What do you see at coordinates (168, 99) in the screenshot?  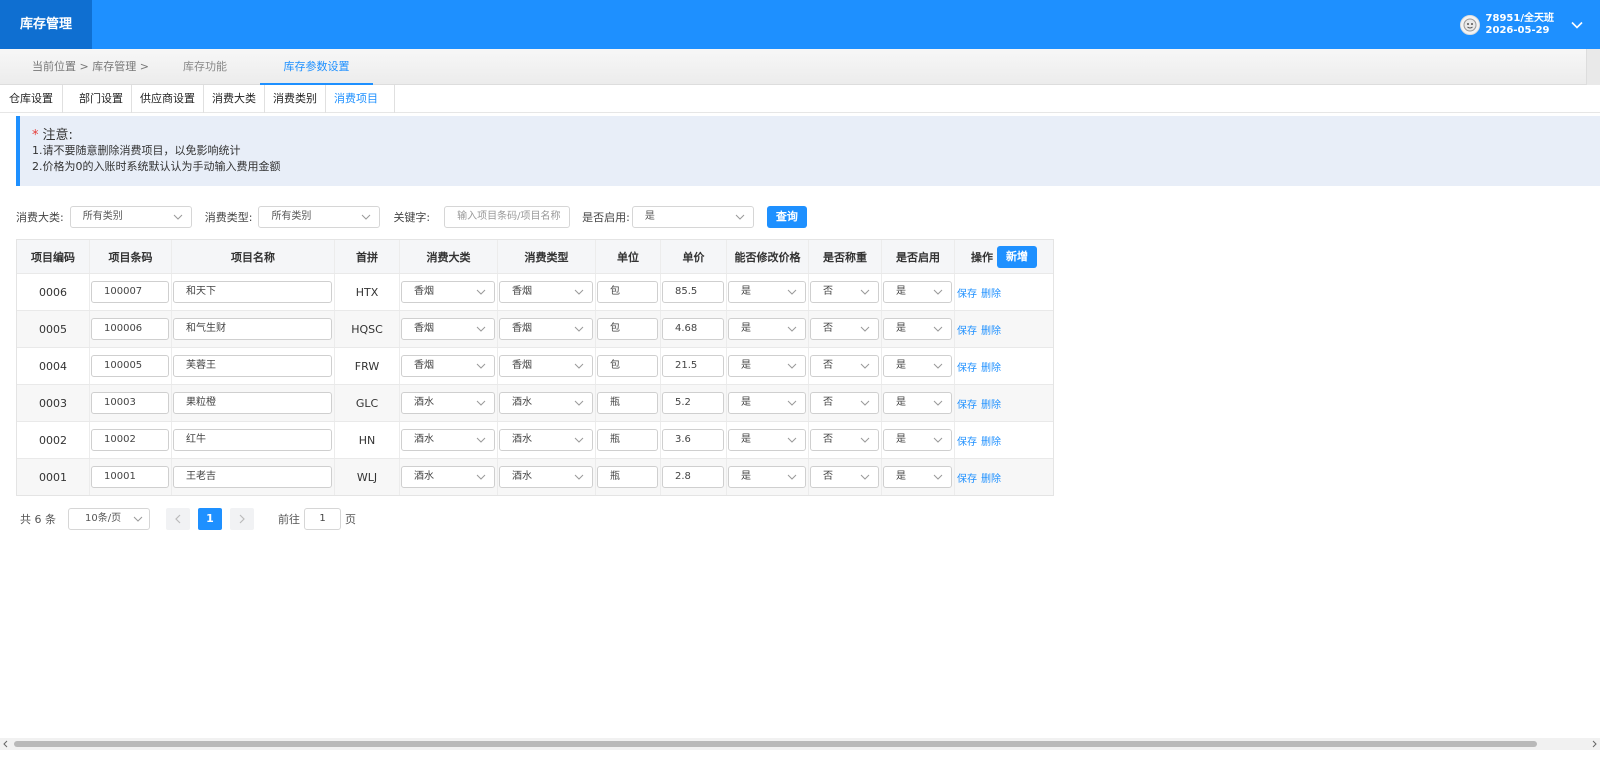 I see `tab-supplier: 供应商设置` at bounding box center [168, 99].